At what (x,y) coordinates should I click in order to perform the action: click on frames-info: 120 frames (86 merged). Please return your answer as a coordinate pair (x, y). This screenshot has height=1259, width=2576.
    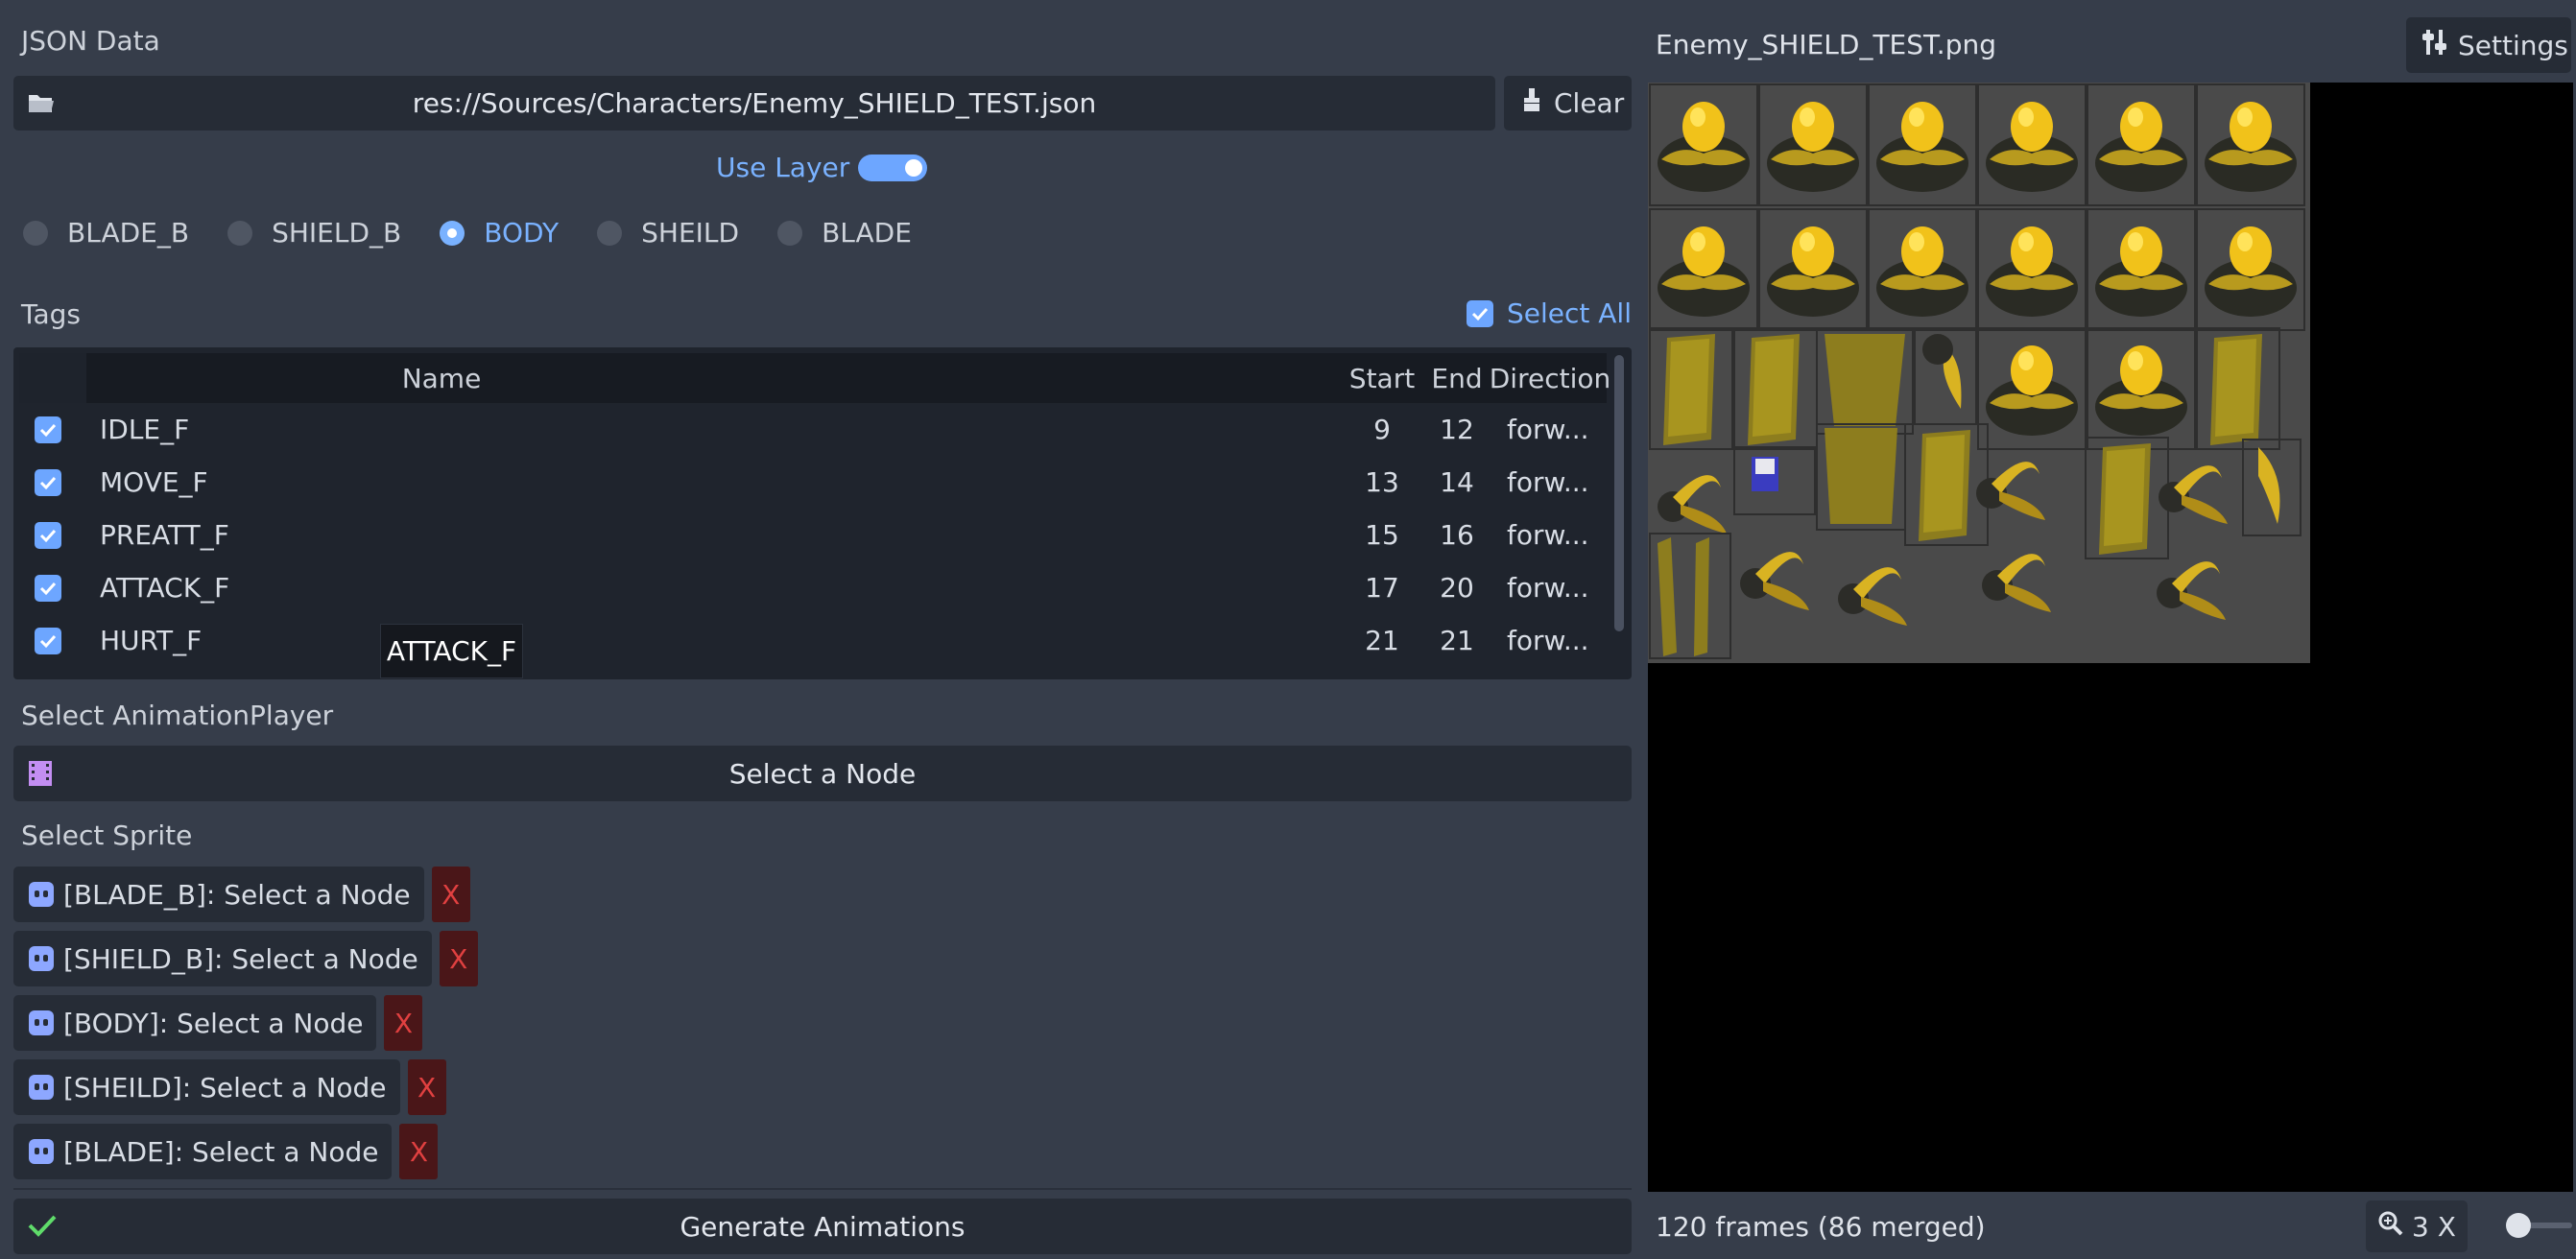
    Looking at the image, I should click on (1821, 1227).